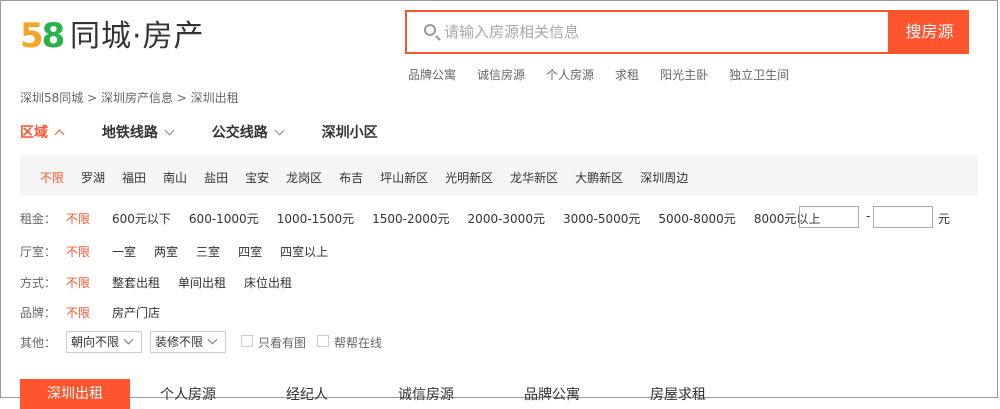  What do you see at coordinates (678, 395) in the screenshot?
I see `tab-rent-wanted: 房屋求租` at bounding box center [678, 395].